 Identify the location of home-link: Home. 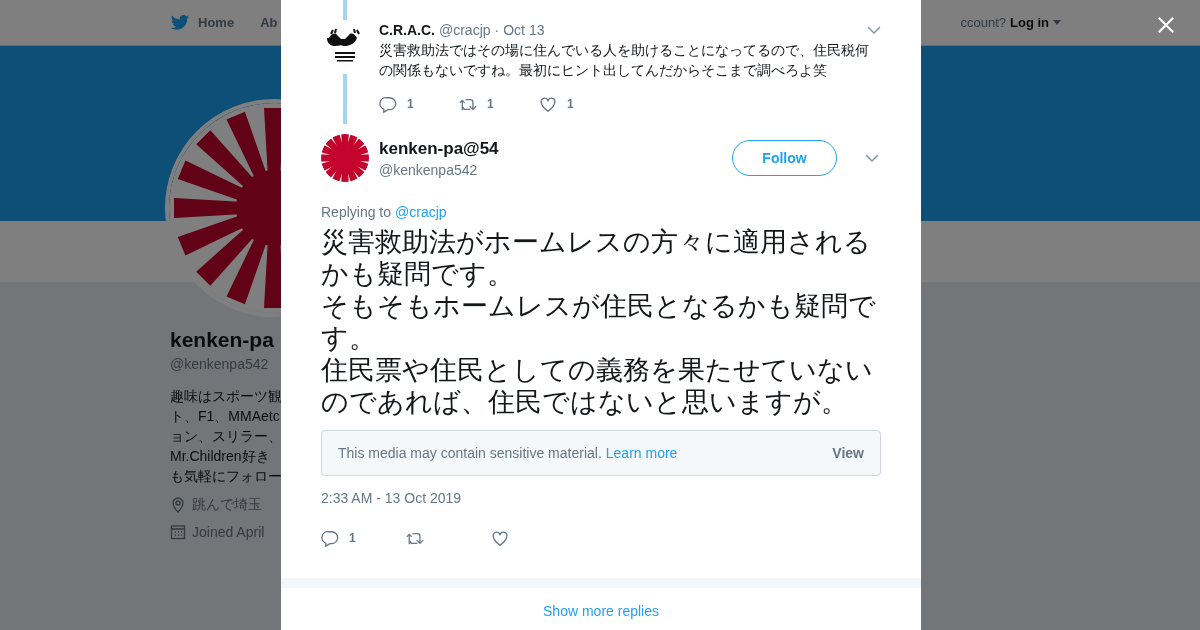
(216, 22).